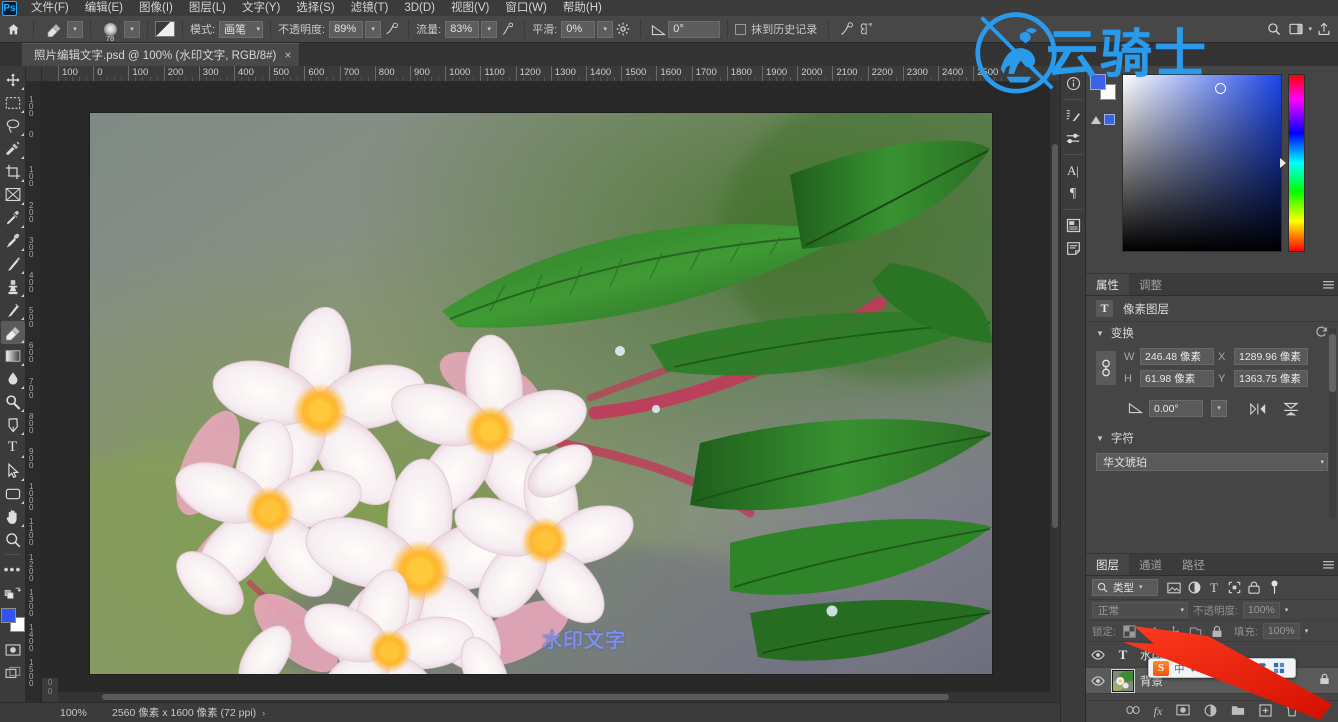 The image size is (1338, 722). What do you see at coordinates (1193, 564) in the screenshot?
I see `tab-paths: 路径` at bounding box center [1193, 564].